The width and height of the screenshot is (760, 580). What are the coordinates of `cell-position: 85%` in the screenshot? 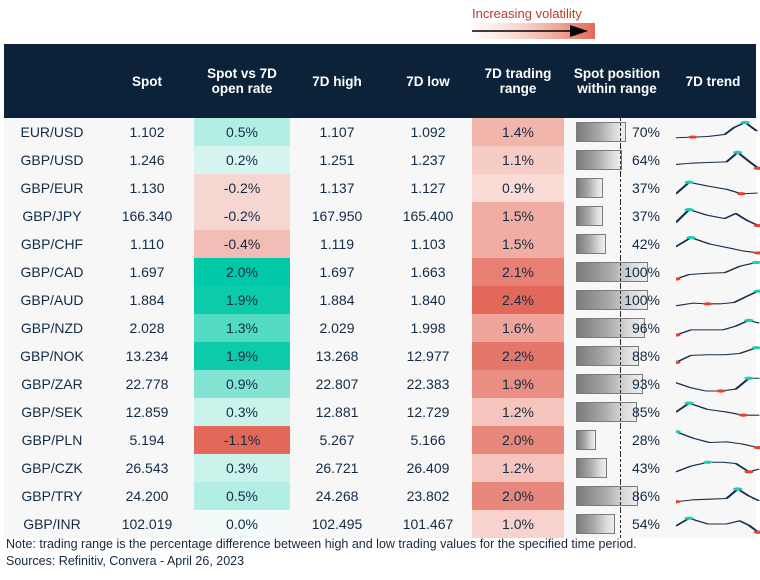 It's located at (617, 412).